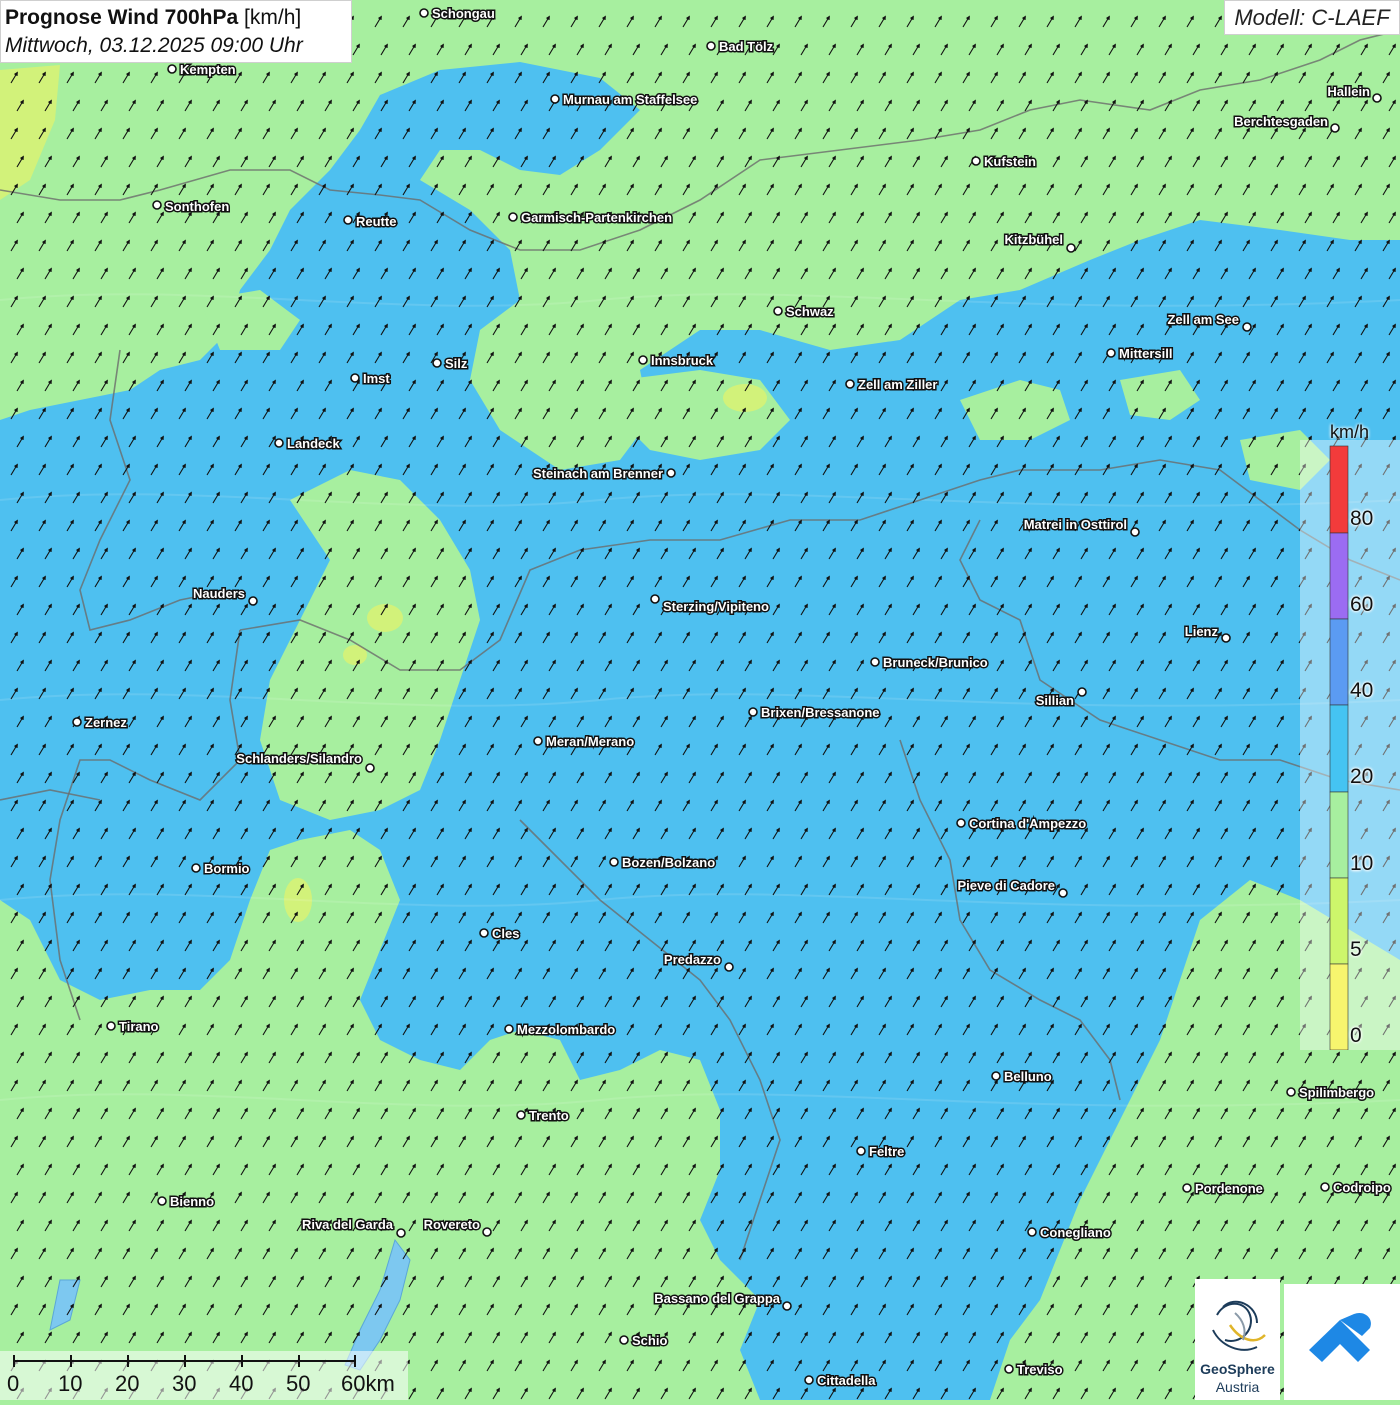 The height and width of the screenshot is (1405, 1400). I want to click on city-label: Cles, so click(505, 933).